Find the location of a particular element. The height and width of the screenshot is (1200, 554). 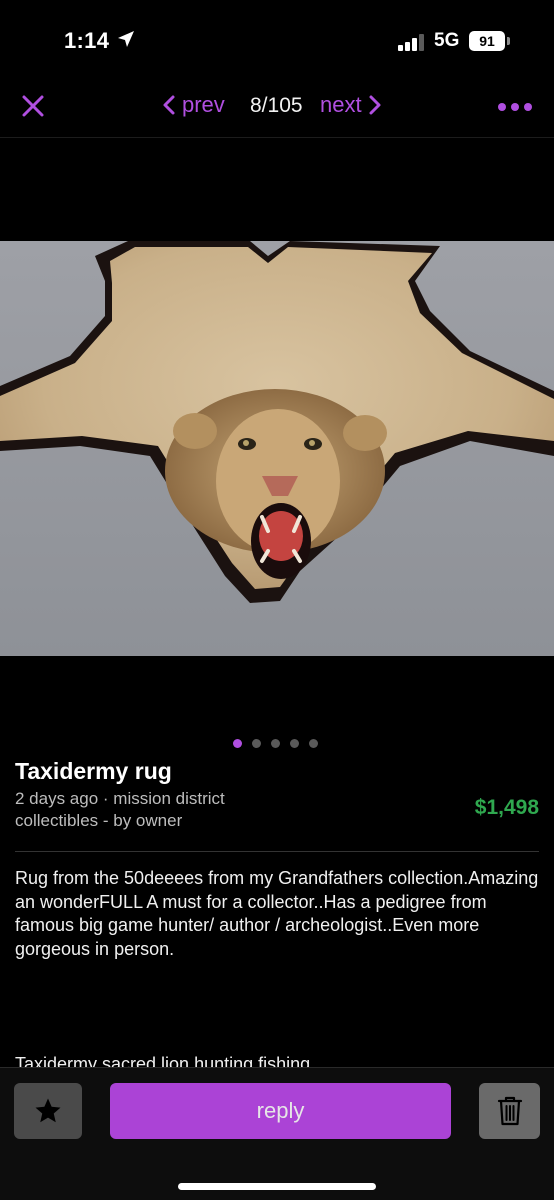

gallery-dots is located at coordinates (275, 743).